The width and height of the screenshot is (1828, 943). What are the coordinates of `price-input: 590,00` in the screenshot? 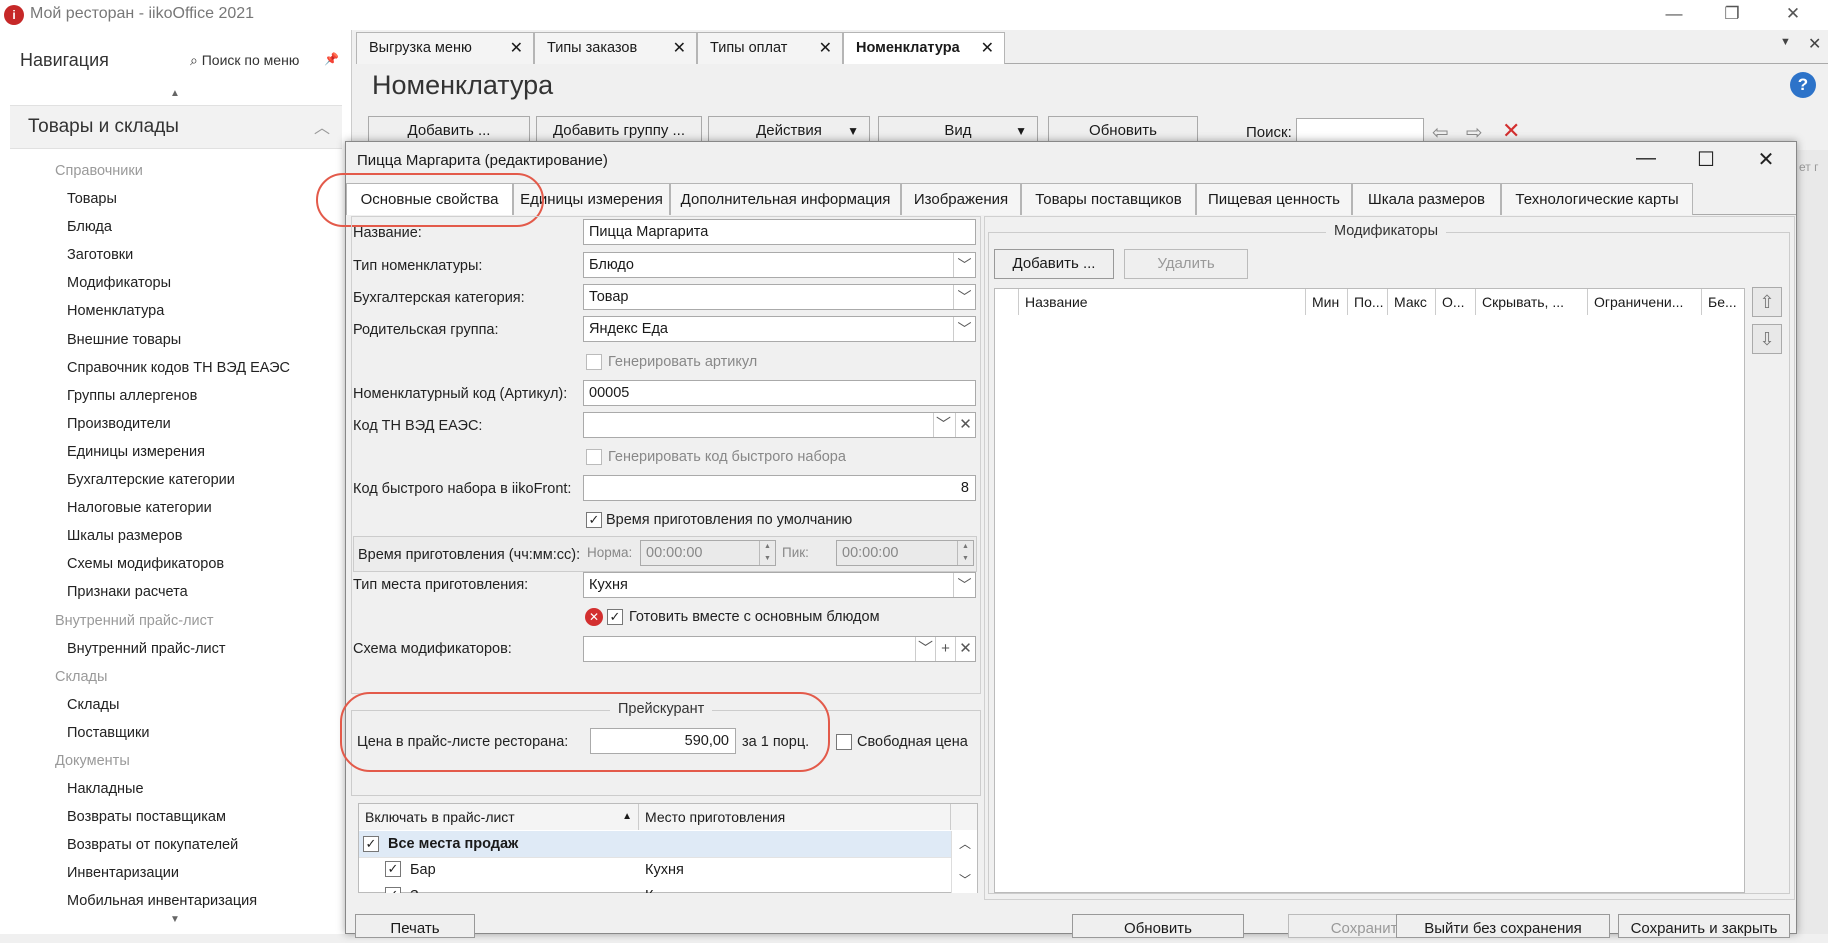 It's located at (663, 741).